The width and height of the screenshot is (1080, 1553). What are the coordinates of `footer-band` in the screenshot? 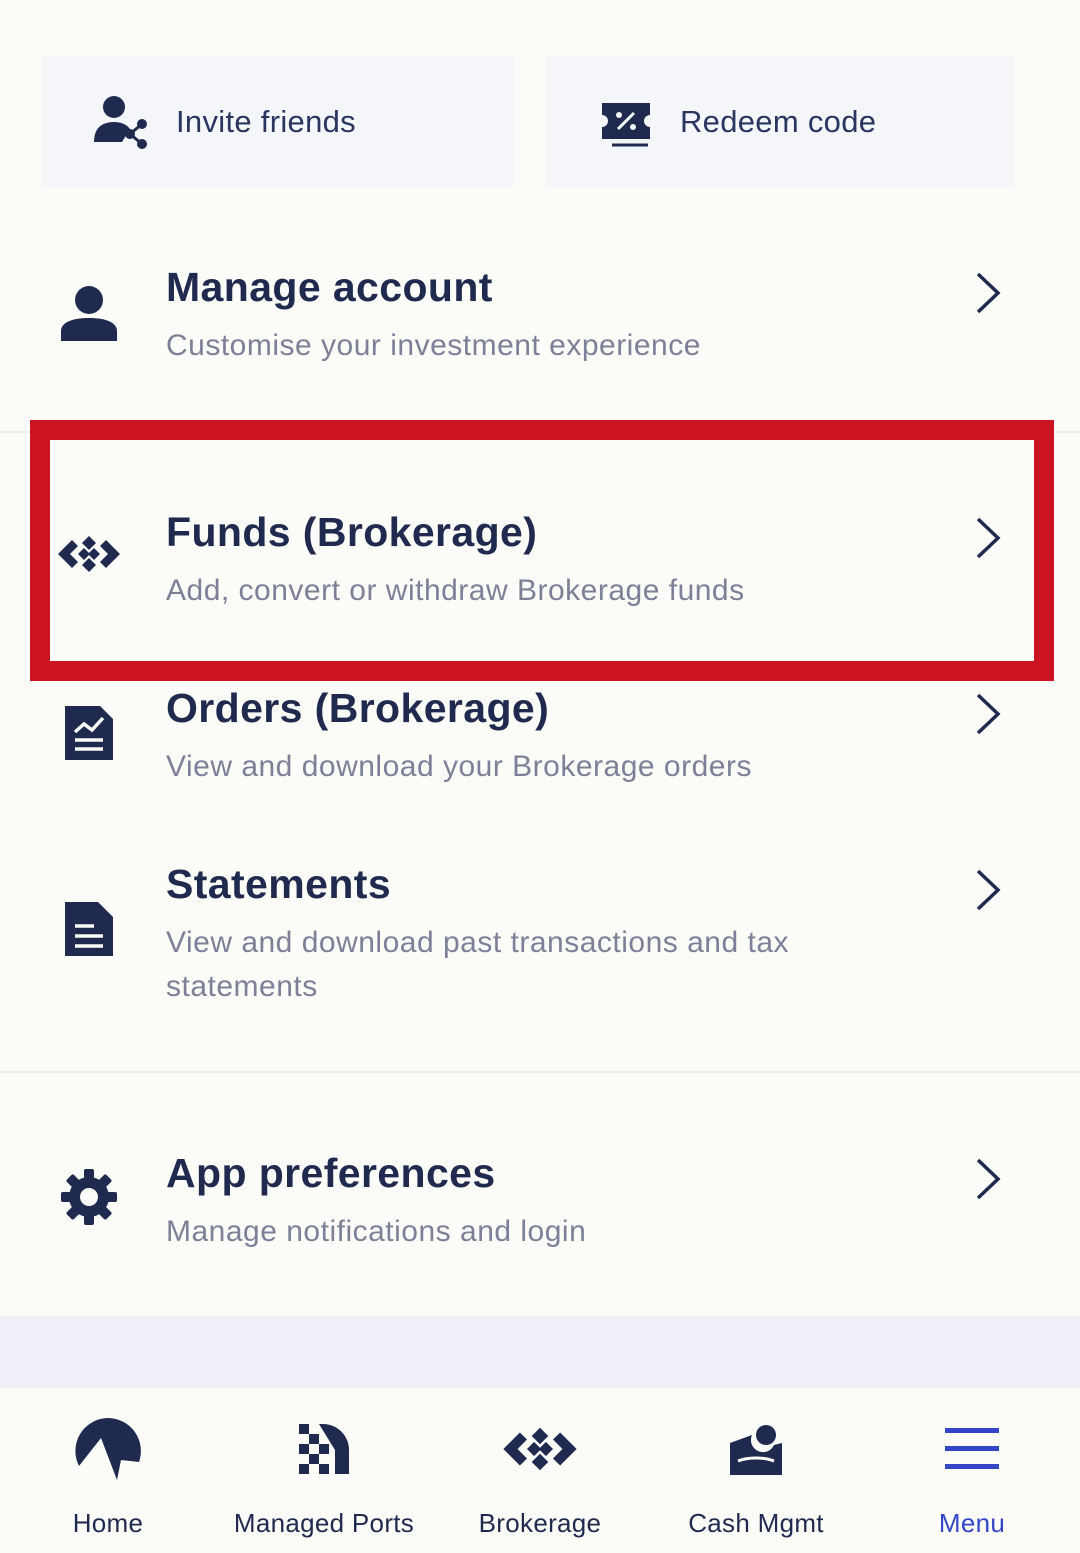 It's located at (540, 1352).